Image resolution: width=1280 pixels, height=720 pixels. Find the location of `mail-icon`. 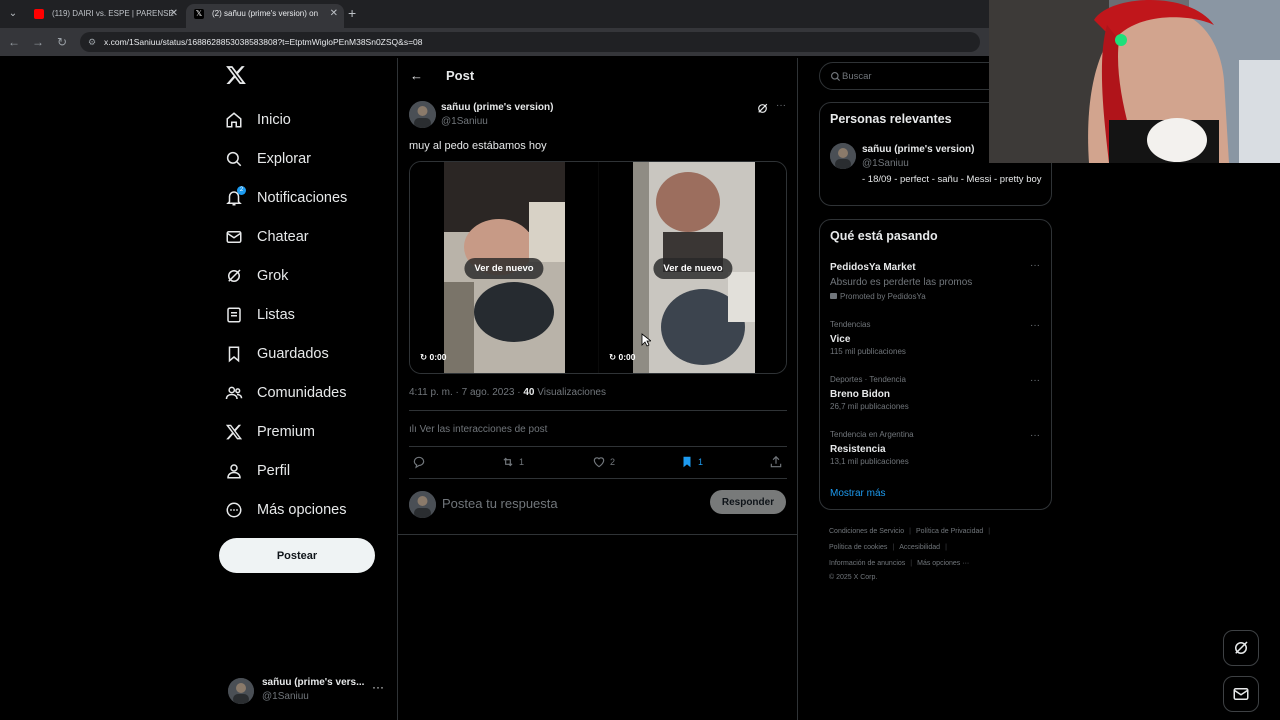

mail-icon is located at coordinates (1241, 694).